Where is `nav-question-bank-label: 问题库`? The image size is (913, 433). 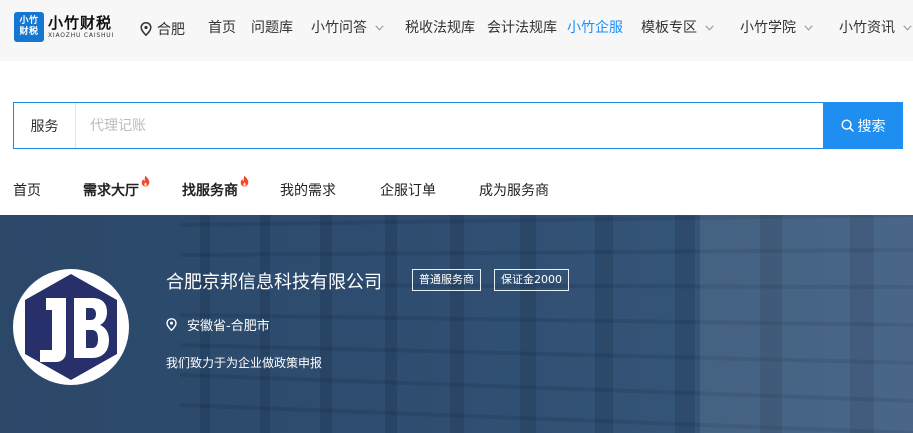
nav-question-bank-label: 问题库 is located at coordinates (272, 28).